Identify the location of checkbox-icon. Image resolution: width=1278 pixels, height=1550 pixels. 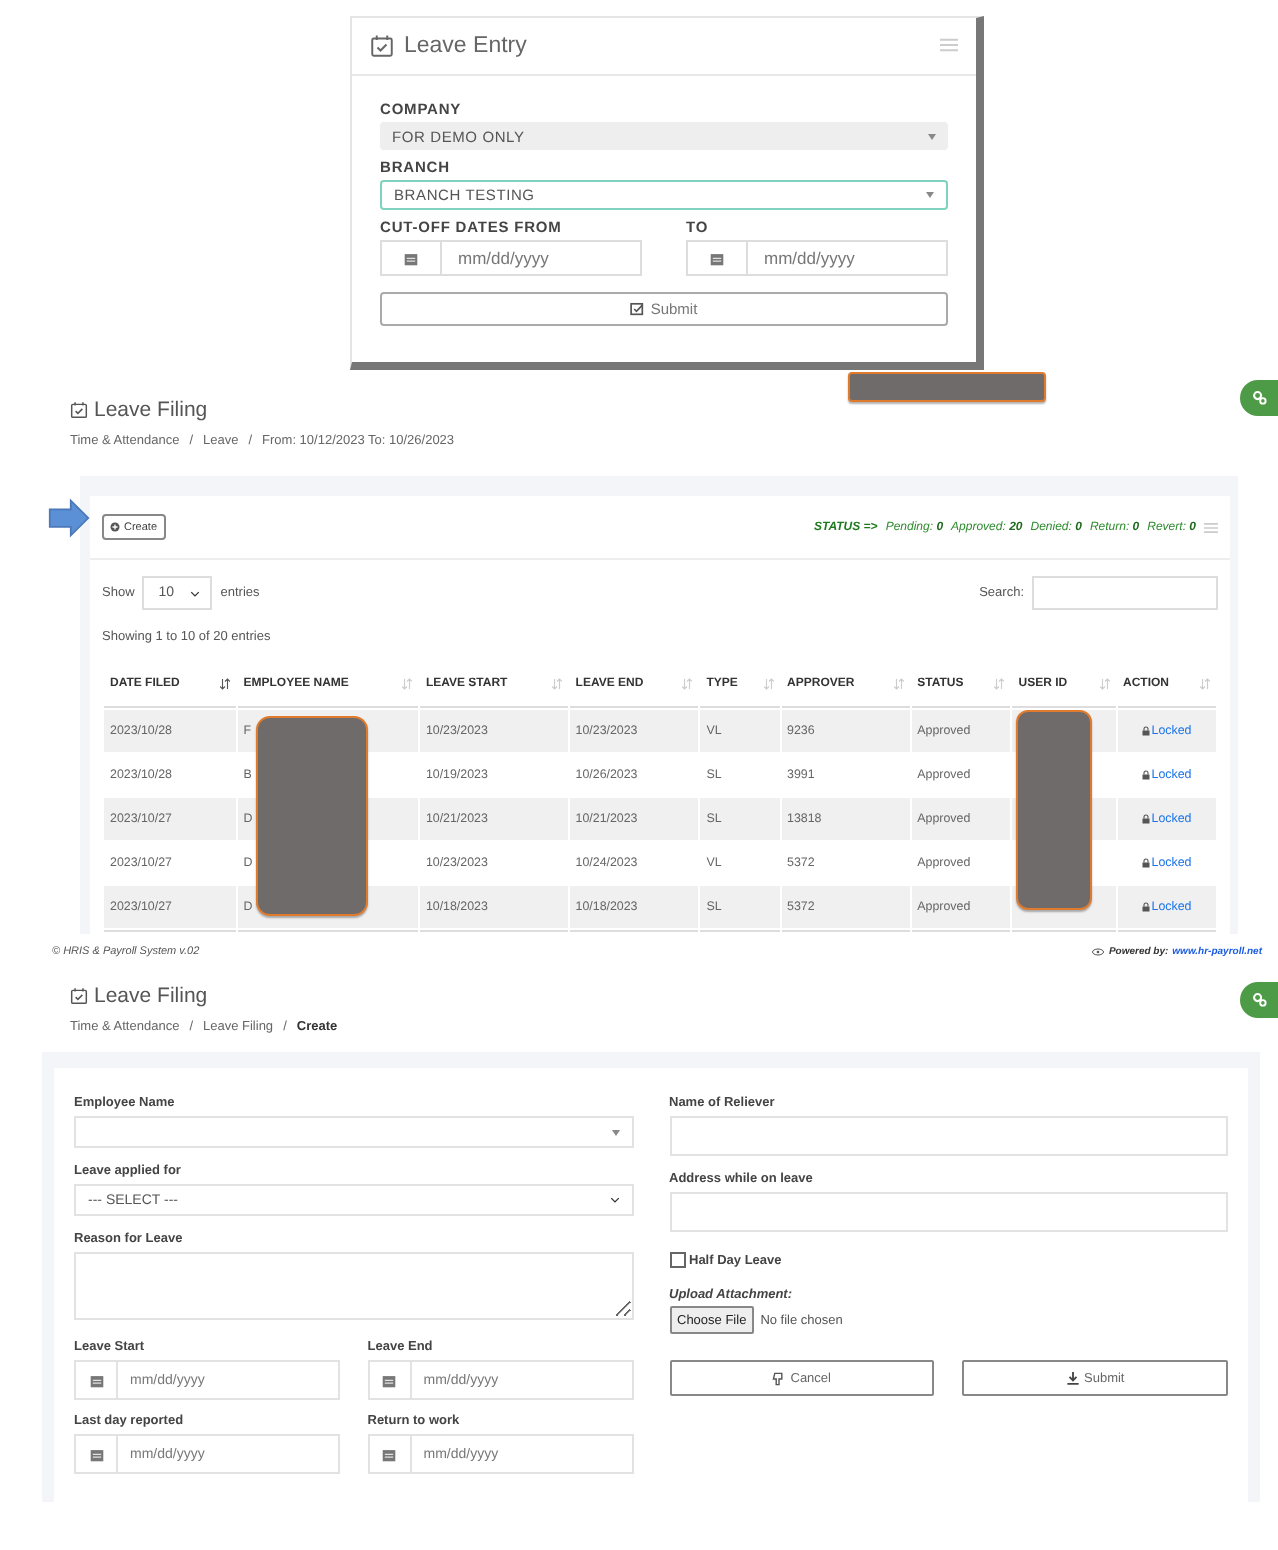
(637, 309).